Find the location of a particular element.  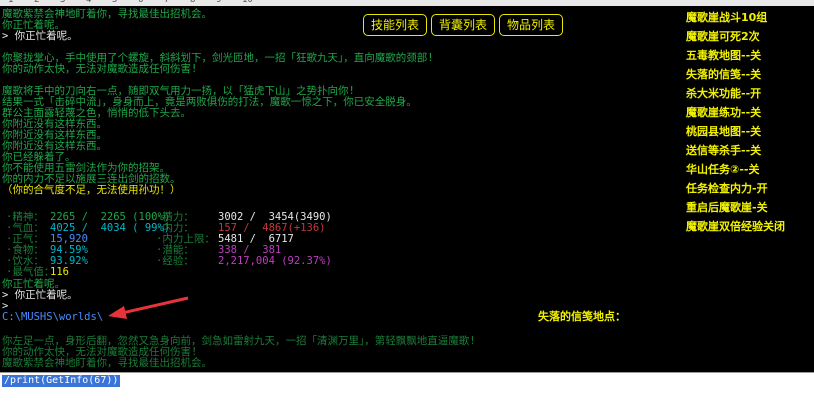

log-line: 你的动作太快，无法对魔歌造成任何伤害! is located at coordinates (100, 69).